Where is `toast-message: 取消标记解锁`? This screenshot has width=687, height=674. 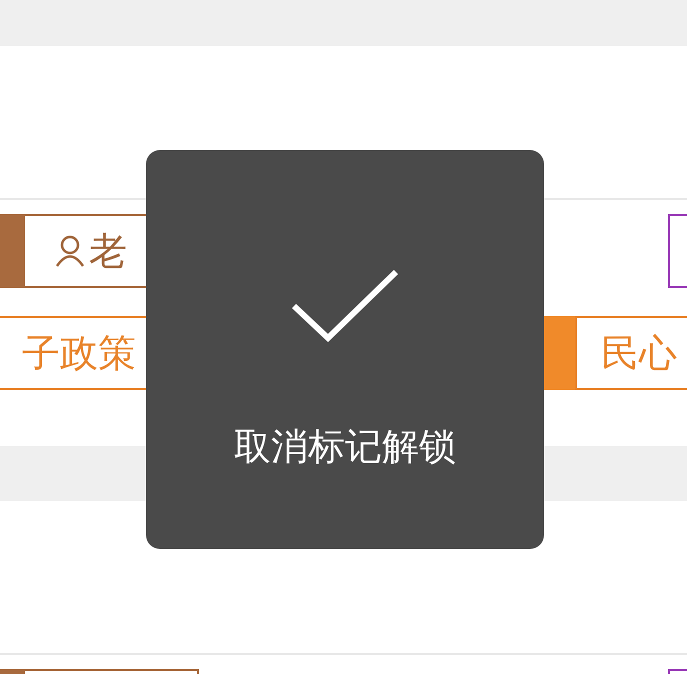 toast-message: 取消标记解锁 is located at coordinates (345, 447).